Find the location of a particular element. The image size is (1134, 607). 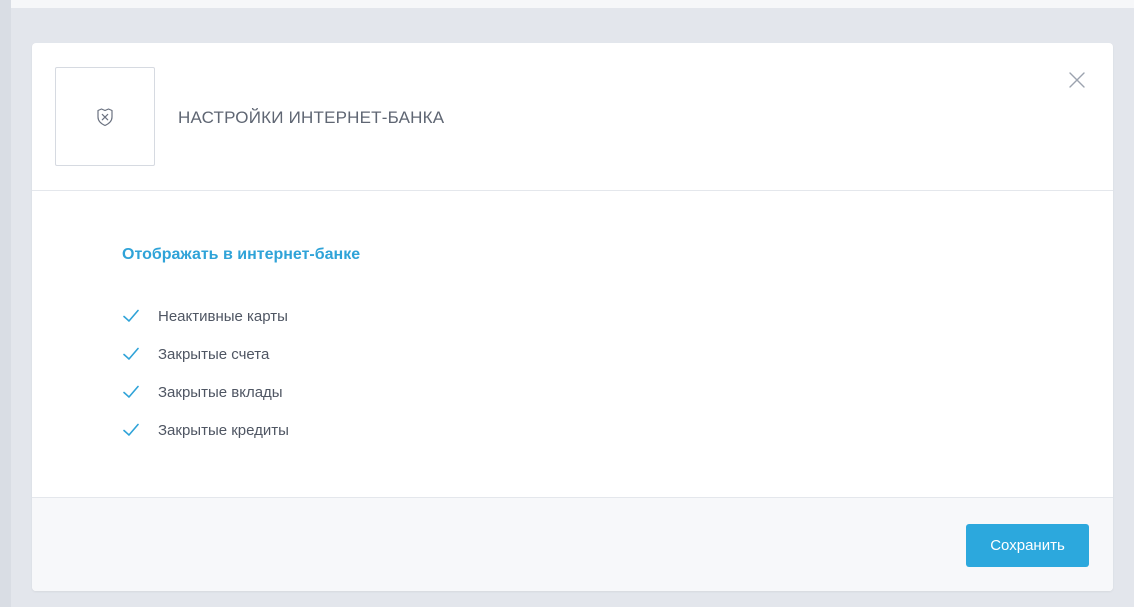

checkbox-closed-deposits: Закрытые вклады is located at coordinates (205, 392).